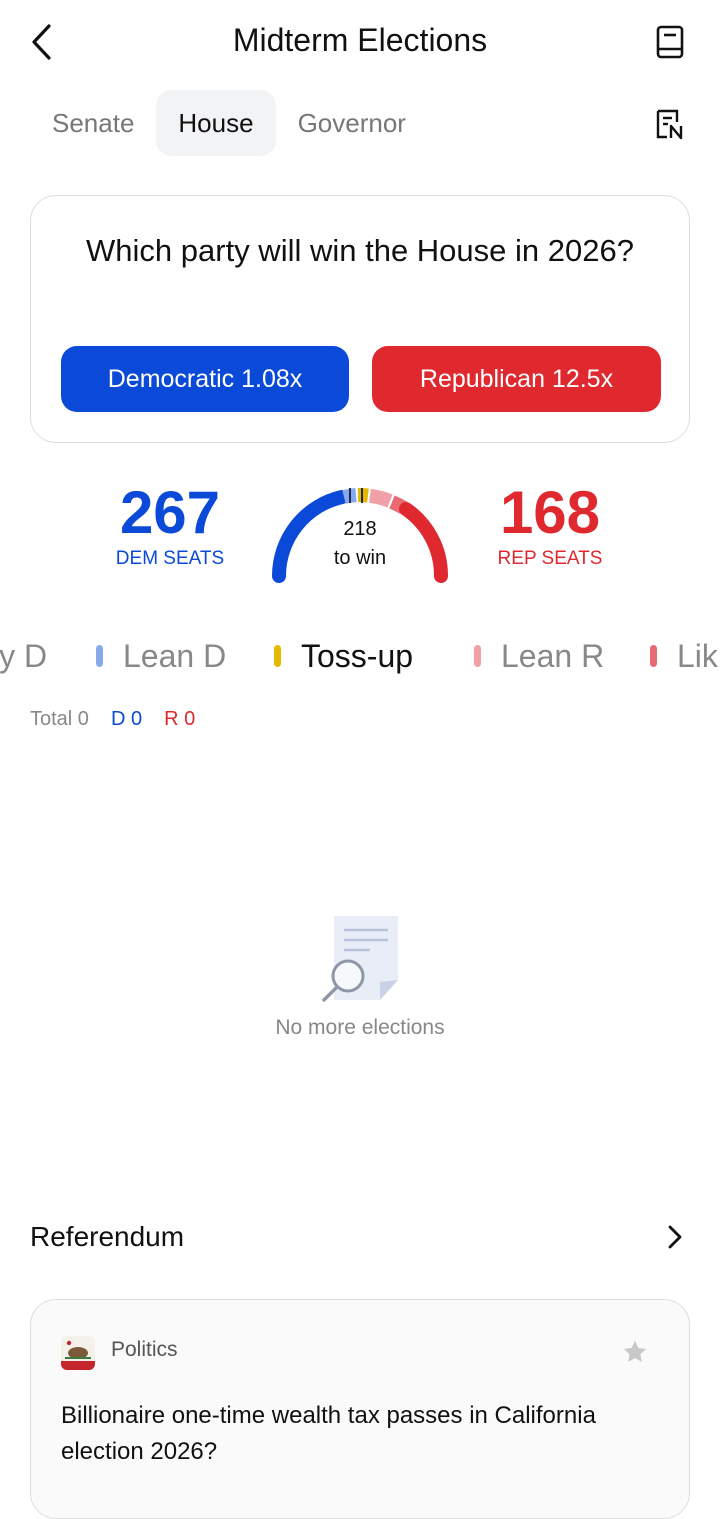  Describe the element at coordinates (205, 379) in the screenshot. I see `democratic-bet-button: Democratic 1.08x` at that location.